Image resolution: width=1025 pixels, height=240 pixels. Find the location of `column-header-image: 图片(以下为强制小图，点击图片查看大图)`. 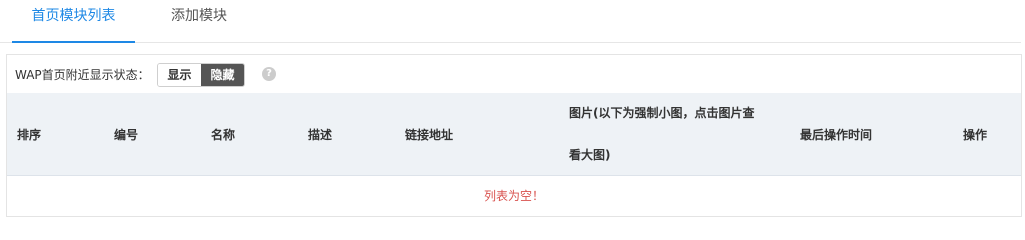

column-header-image: 图片(以下为强制小图，点击图片查看大图) is located at coordinates (662, 134).